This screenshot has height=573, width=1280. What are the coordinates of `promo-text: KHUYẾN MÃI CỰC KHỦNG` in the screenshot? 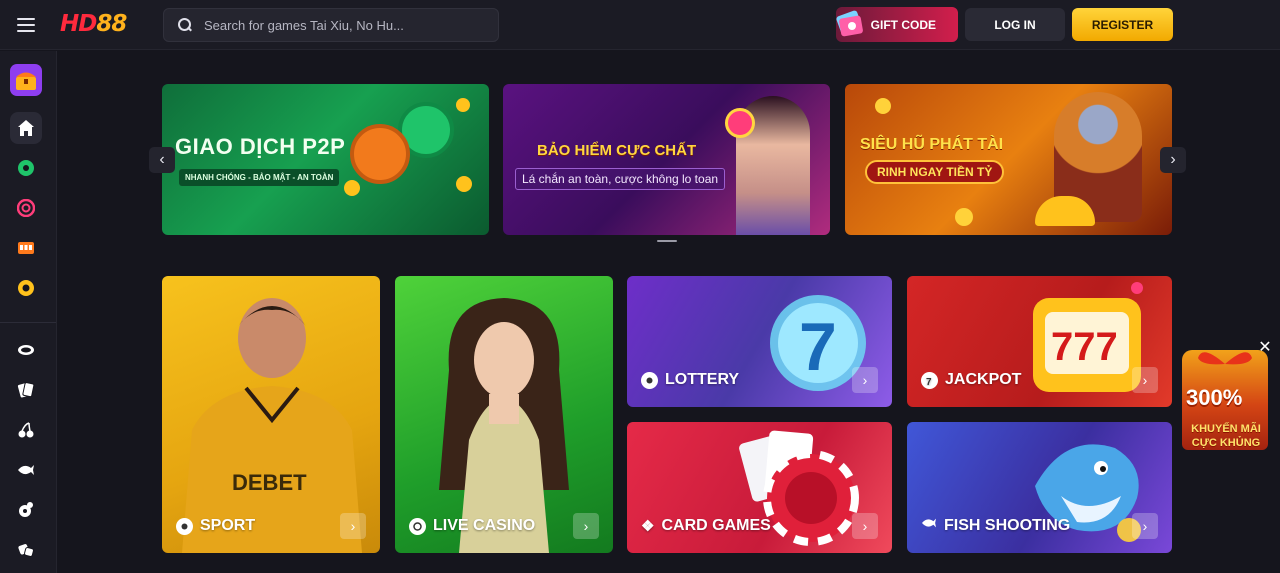 It's located at (1226, 436).